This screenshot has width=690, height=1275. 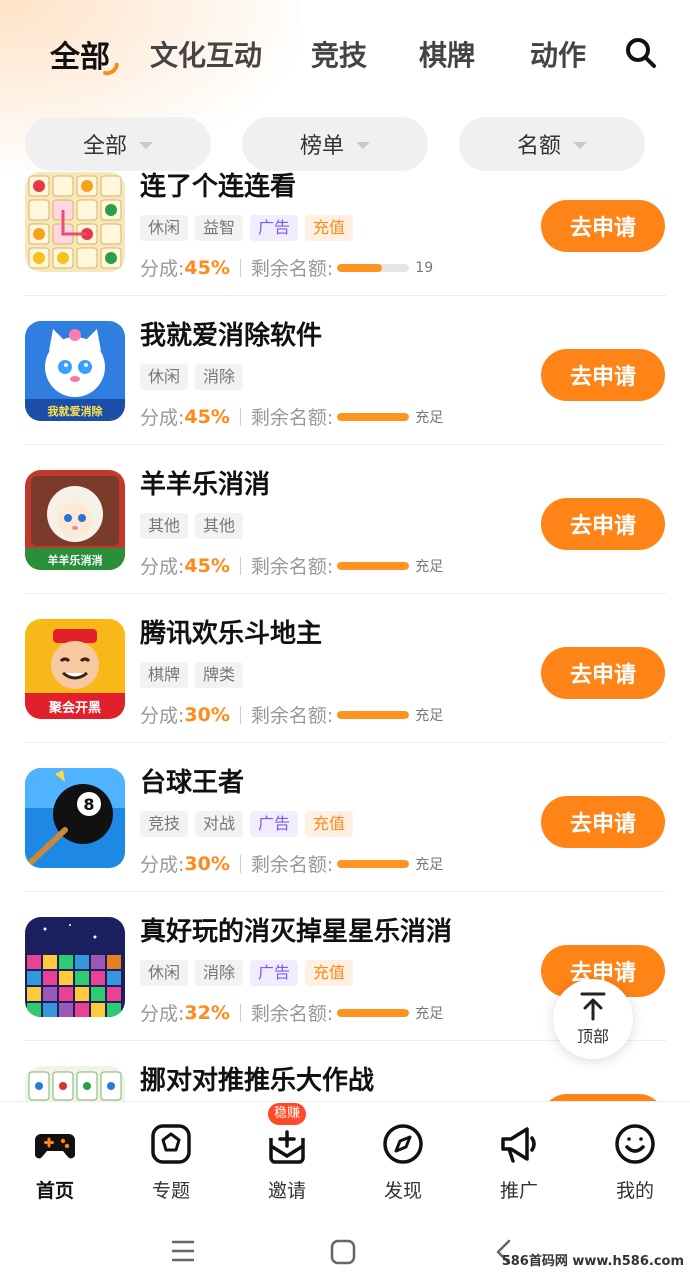 What do you see at coordinates (205, 485) in the screenshot?
I see `game-name: 羊羊乐消消` at bounding box center [205, 485].